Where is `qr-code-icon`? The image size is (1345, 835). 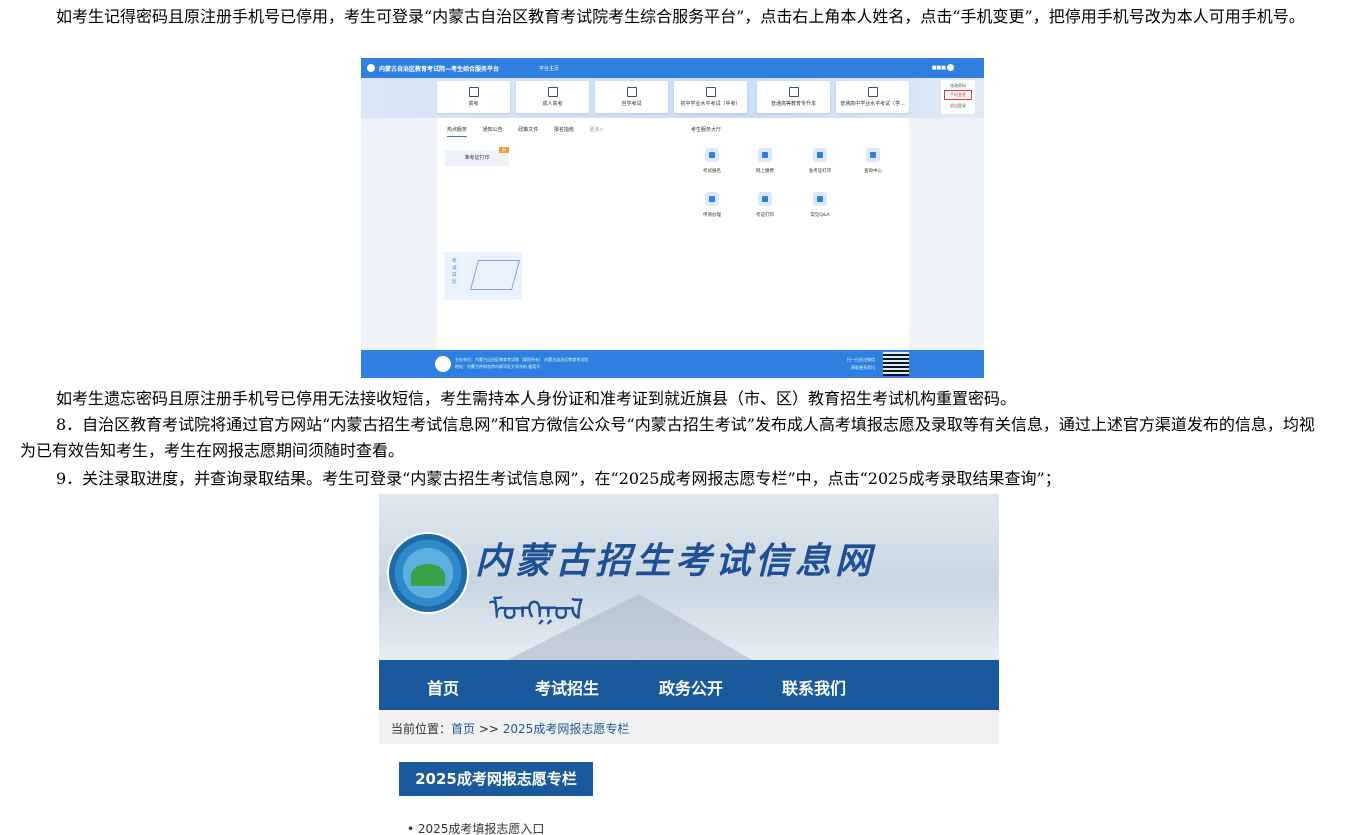 qr-code-icon is located at coordinates (896, 364).